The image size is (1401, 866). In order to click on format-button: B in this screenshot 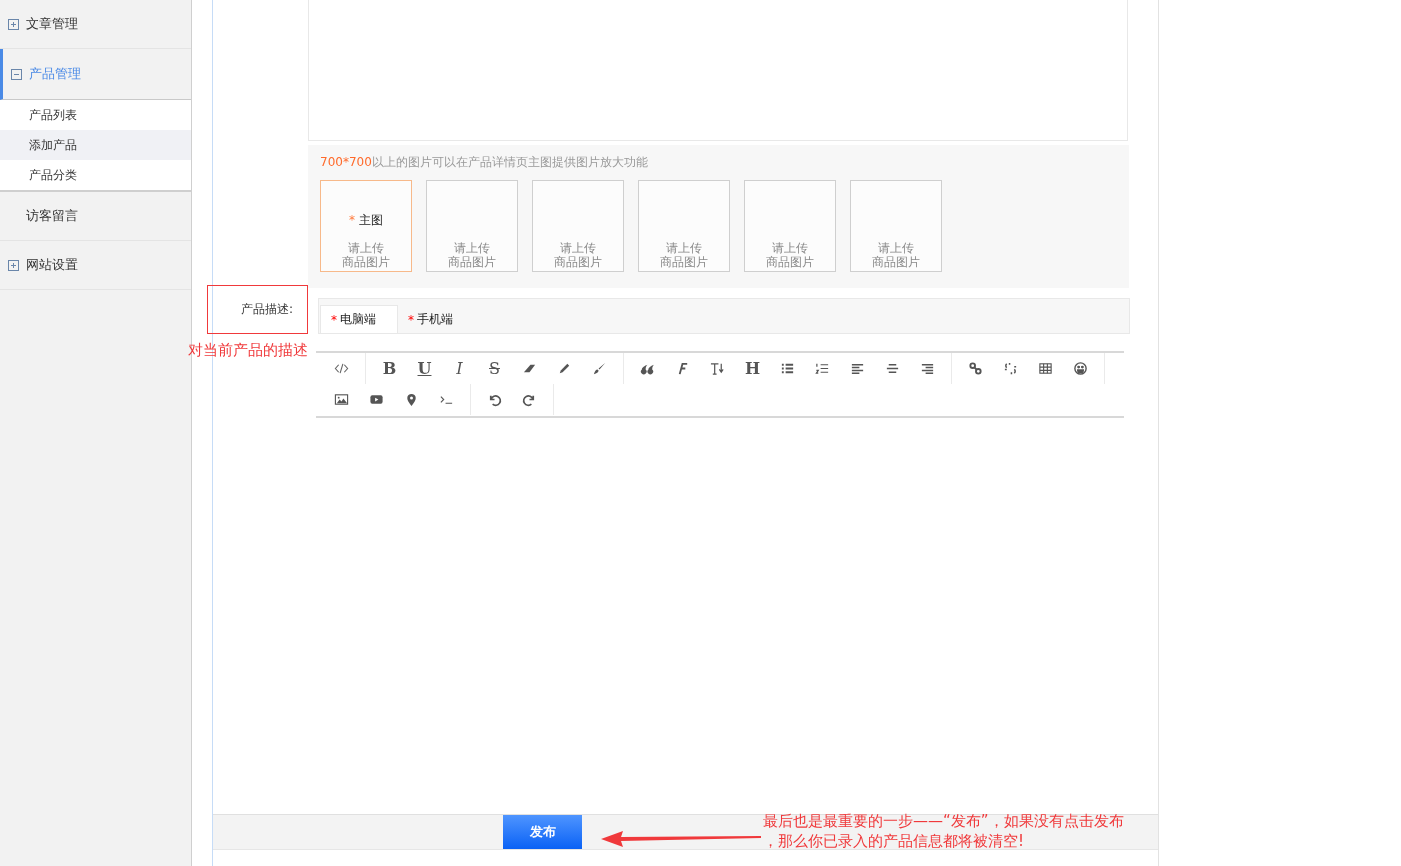, I will do `click(389, 368)`.